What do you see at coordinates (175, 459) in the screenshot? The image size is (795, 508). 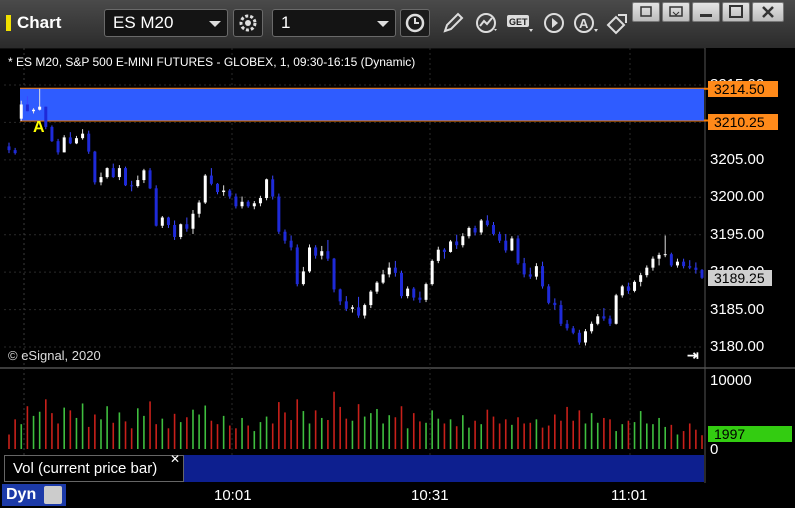 I see `close-study-icon: ✕` at bounding box center [175, 459].